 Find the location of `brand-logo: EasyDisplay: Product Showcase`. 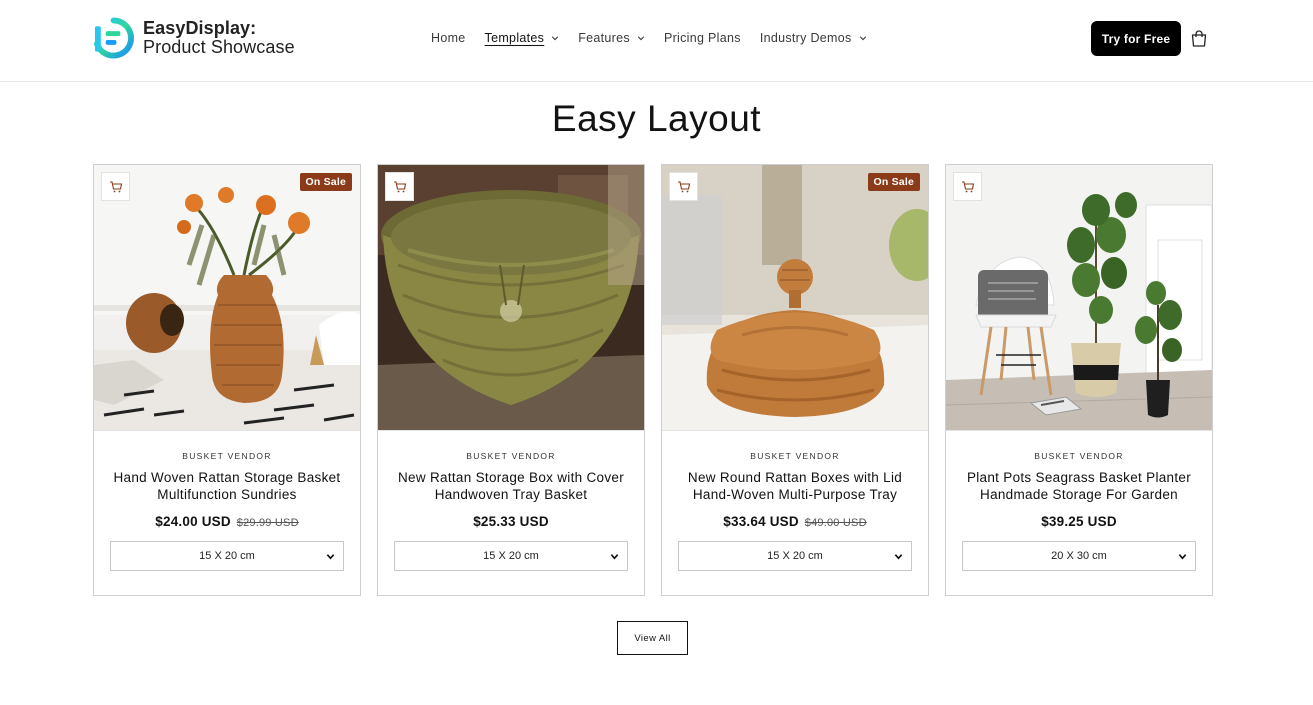

brand-logo: EasyDisplay: Product Showcase is located at coordinates (194, 38).